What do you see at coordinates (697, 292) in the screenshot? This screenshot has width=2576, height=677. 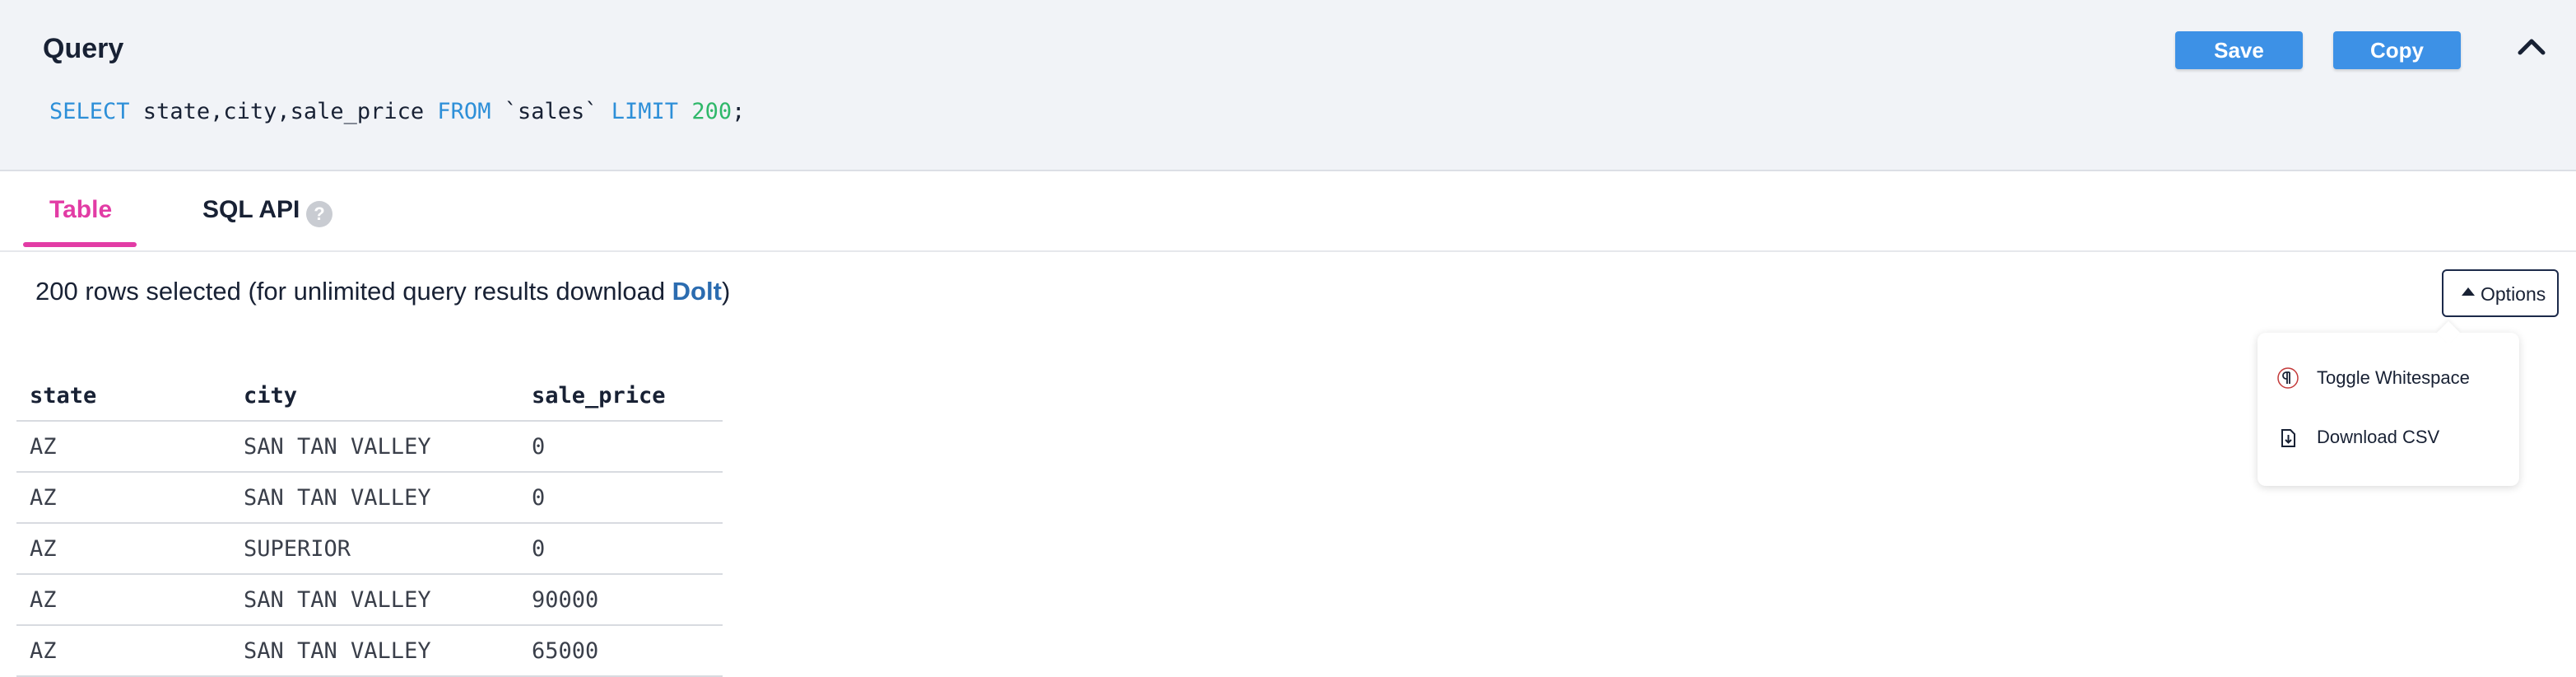 I see `dolt-link: Dolt` at bounding box center [697, 292].